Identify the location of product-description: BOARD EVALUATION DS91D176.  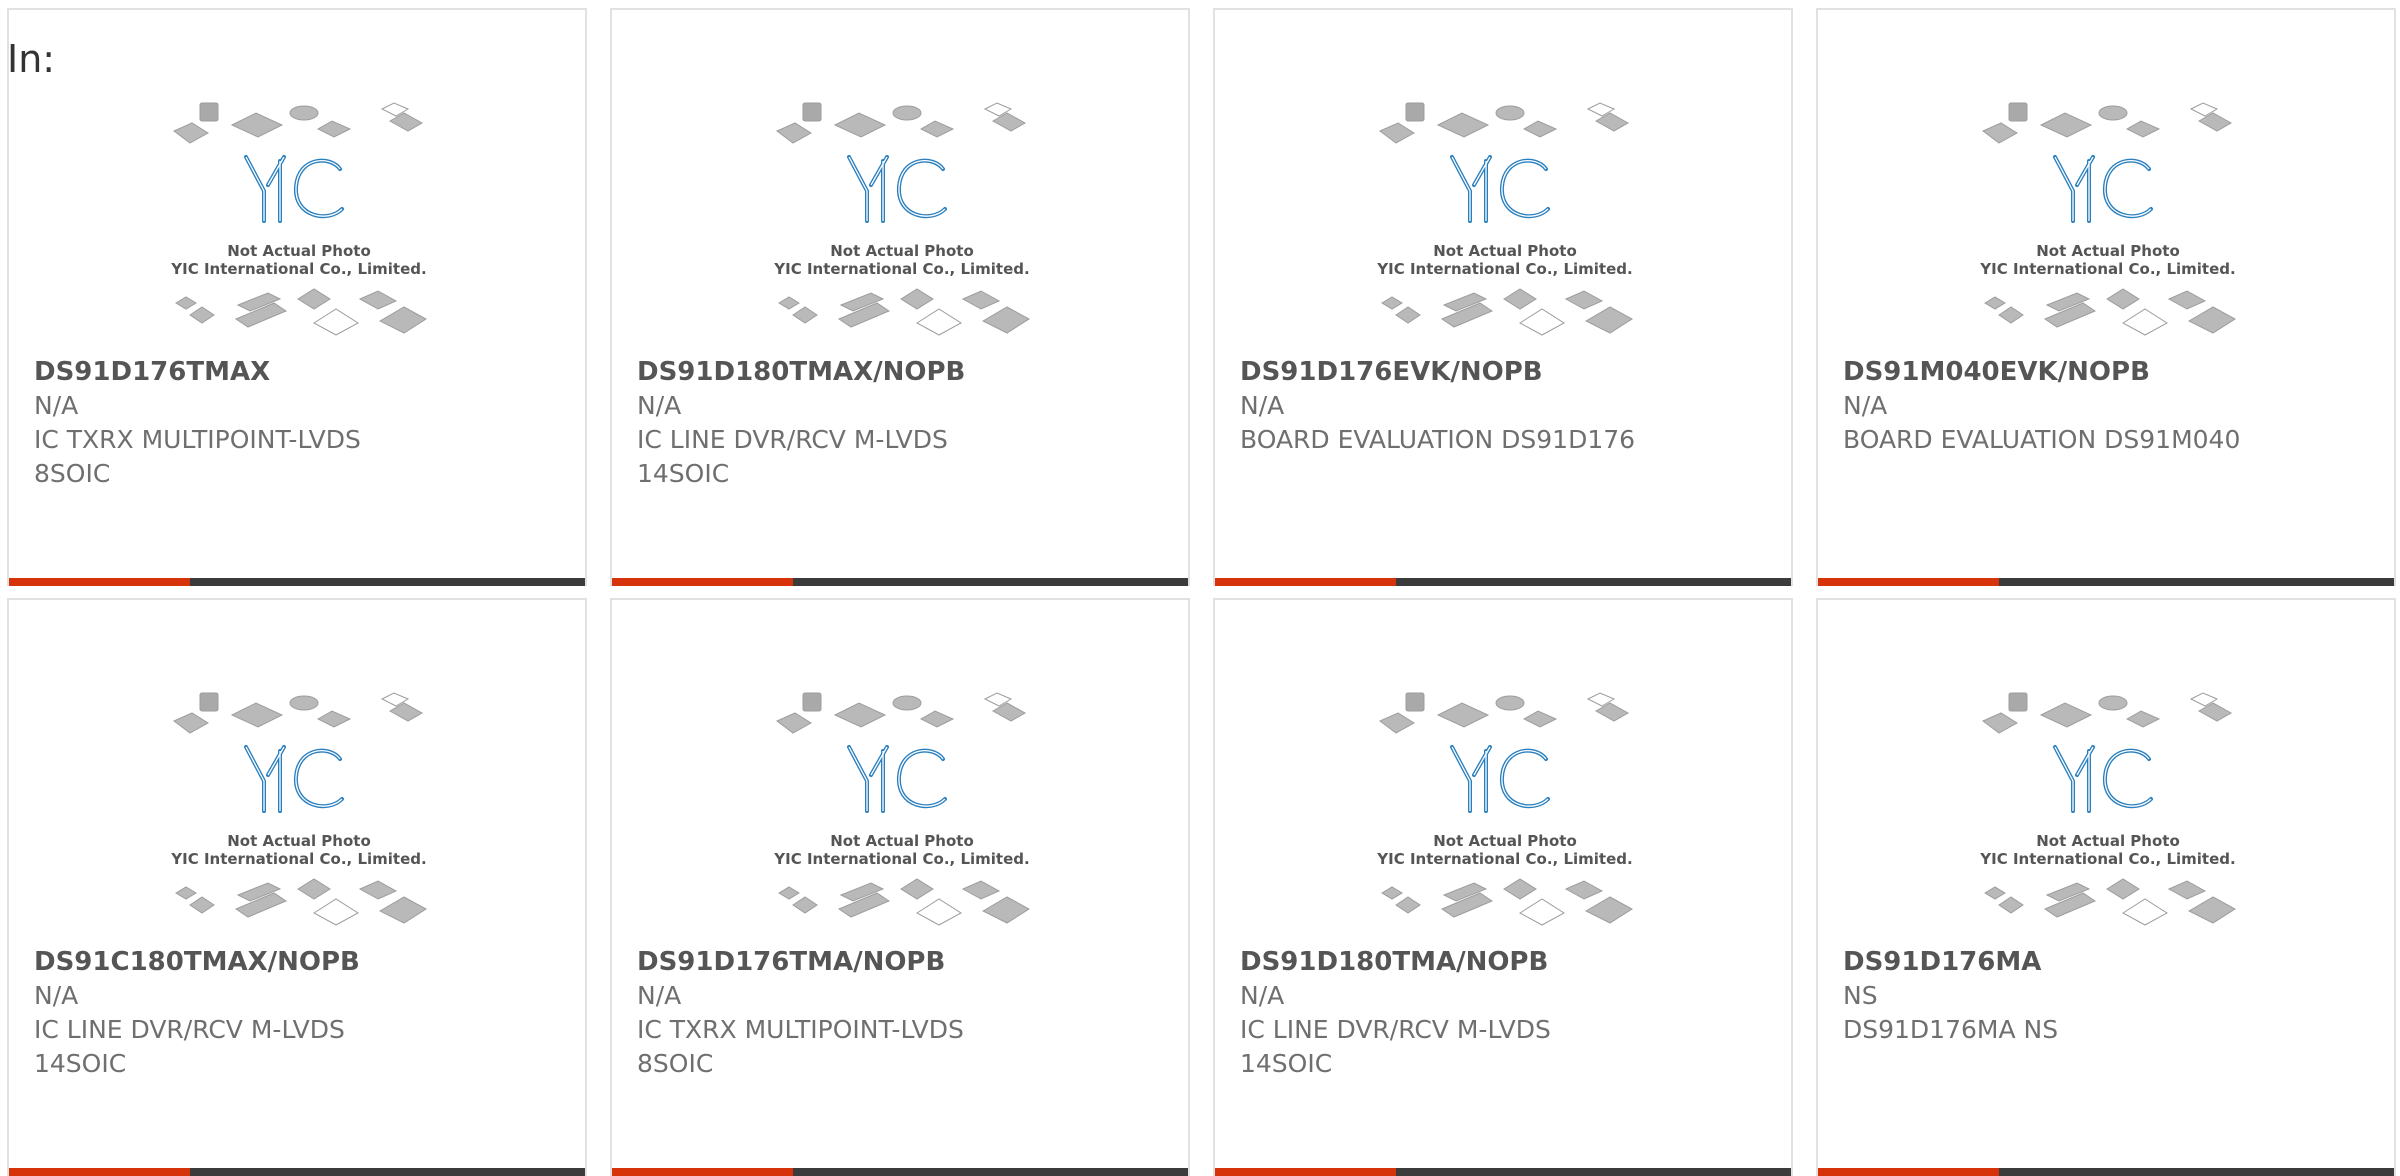
(1438, 439).